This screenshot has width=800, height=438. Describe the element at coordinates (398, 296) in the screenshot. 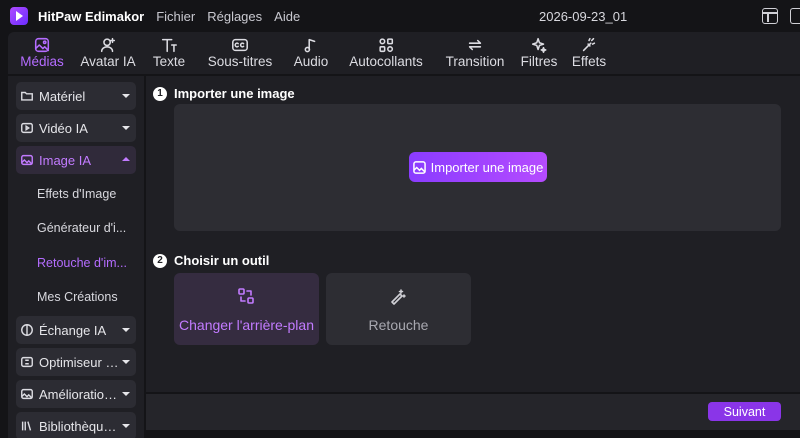

I see `retouch-wand-icon` at that location.